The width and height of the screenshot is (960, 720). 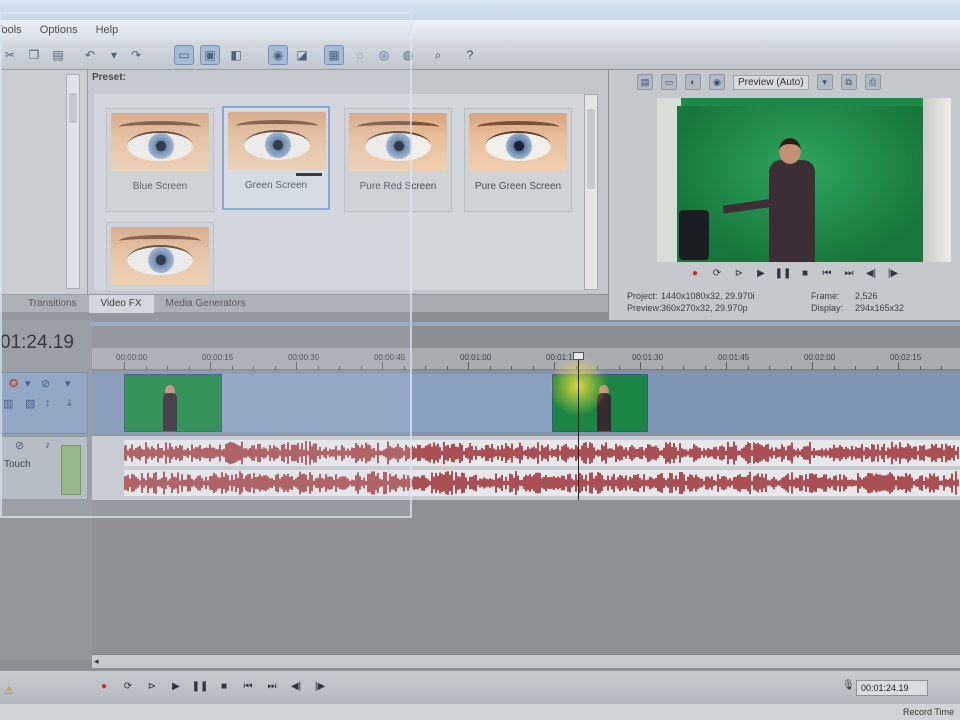 What do you see at coordinates (669, 82) in the screenshot?
I see `external-monitor-icon: ▭` at bounding box center [669, 82].